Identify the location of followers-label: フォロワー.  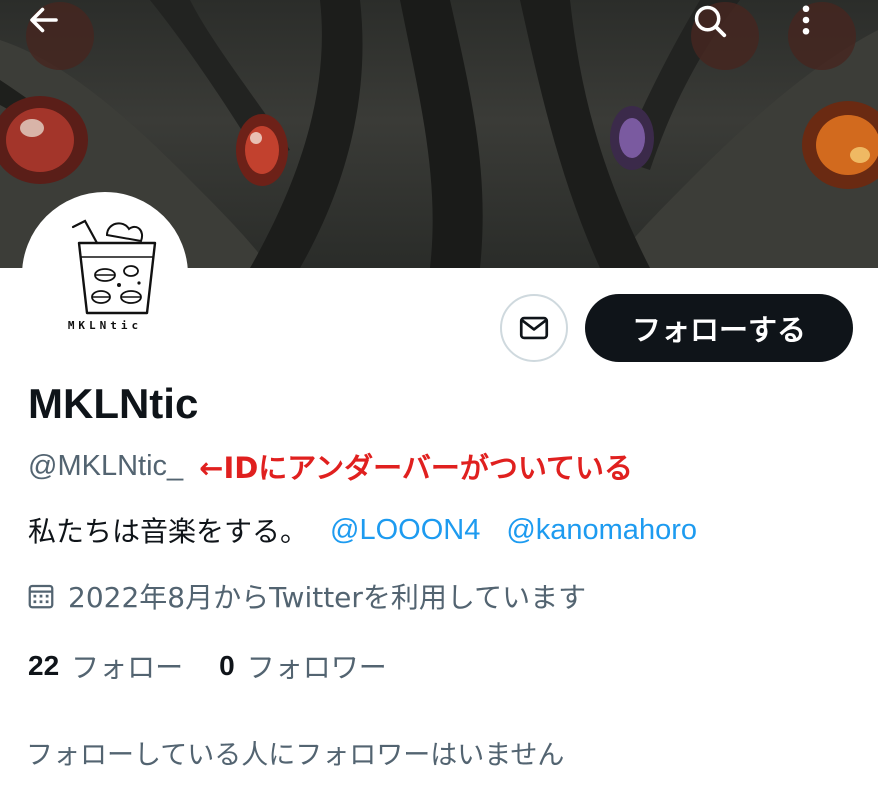
(316, 667).